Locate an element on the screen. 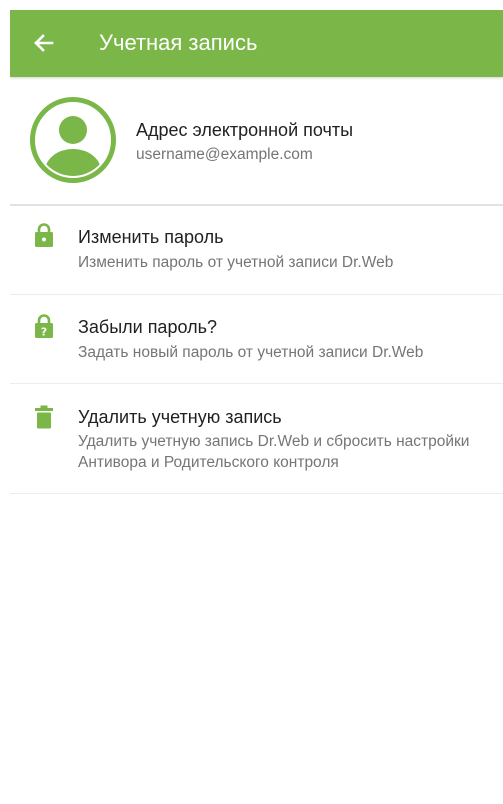 The image size is (503, 804). change-password-subtitle: Изменить пароль от учетной записи Dr.Web is located at coordinates (236, 262).